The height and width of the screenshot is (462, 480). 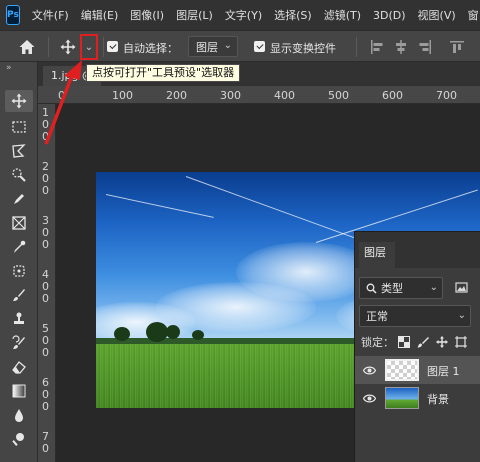 What do you see at coordinates (163, 73) in the screenshot?
I see `tooltip: 点按可打开"工具预设"选取器` at bounding box center [163, 73].